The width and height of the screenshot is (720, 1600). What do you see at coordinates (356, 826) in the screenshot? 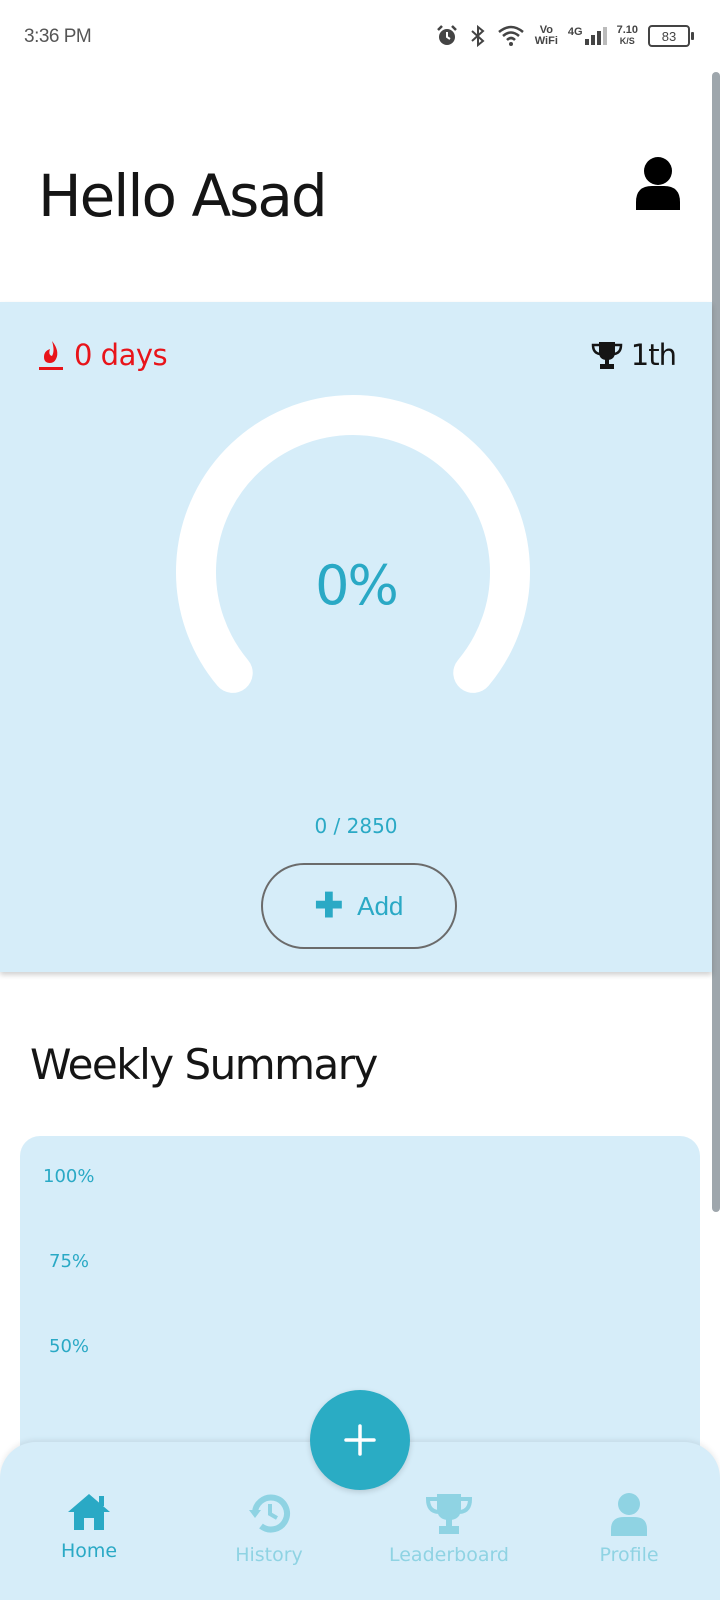
I see `progress-count: 0 / 2850` at bounding box center [356, 826].